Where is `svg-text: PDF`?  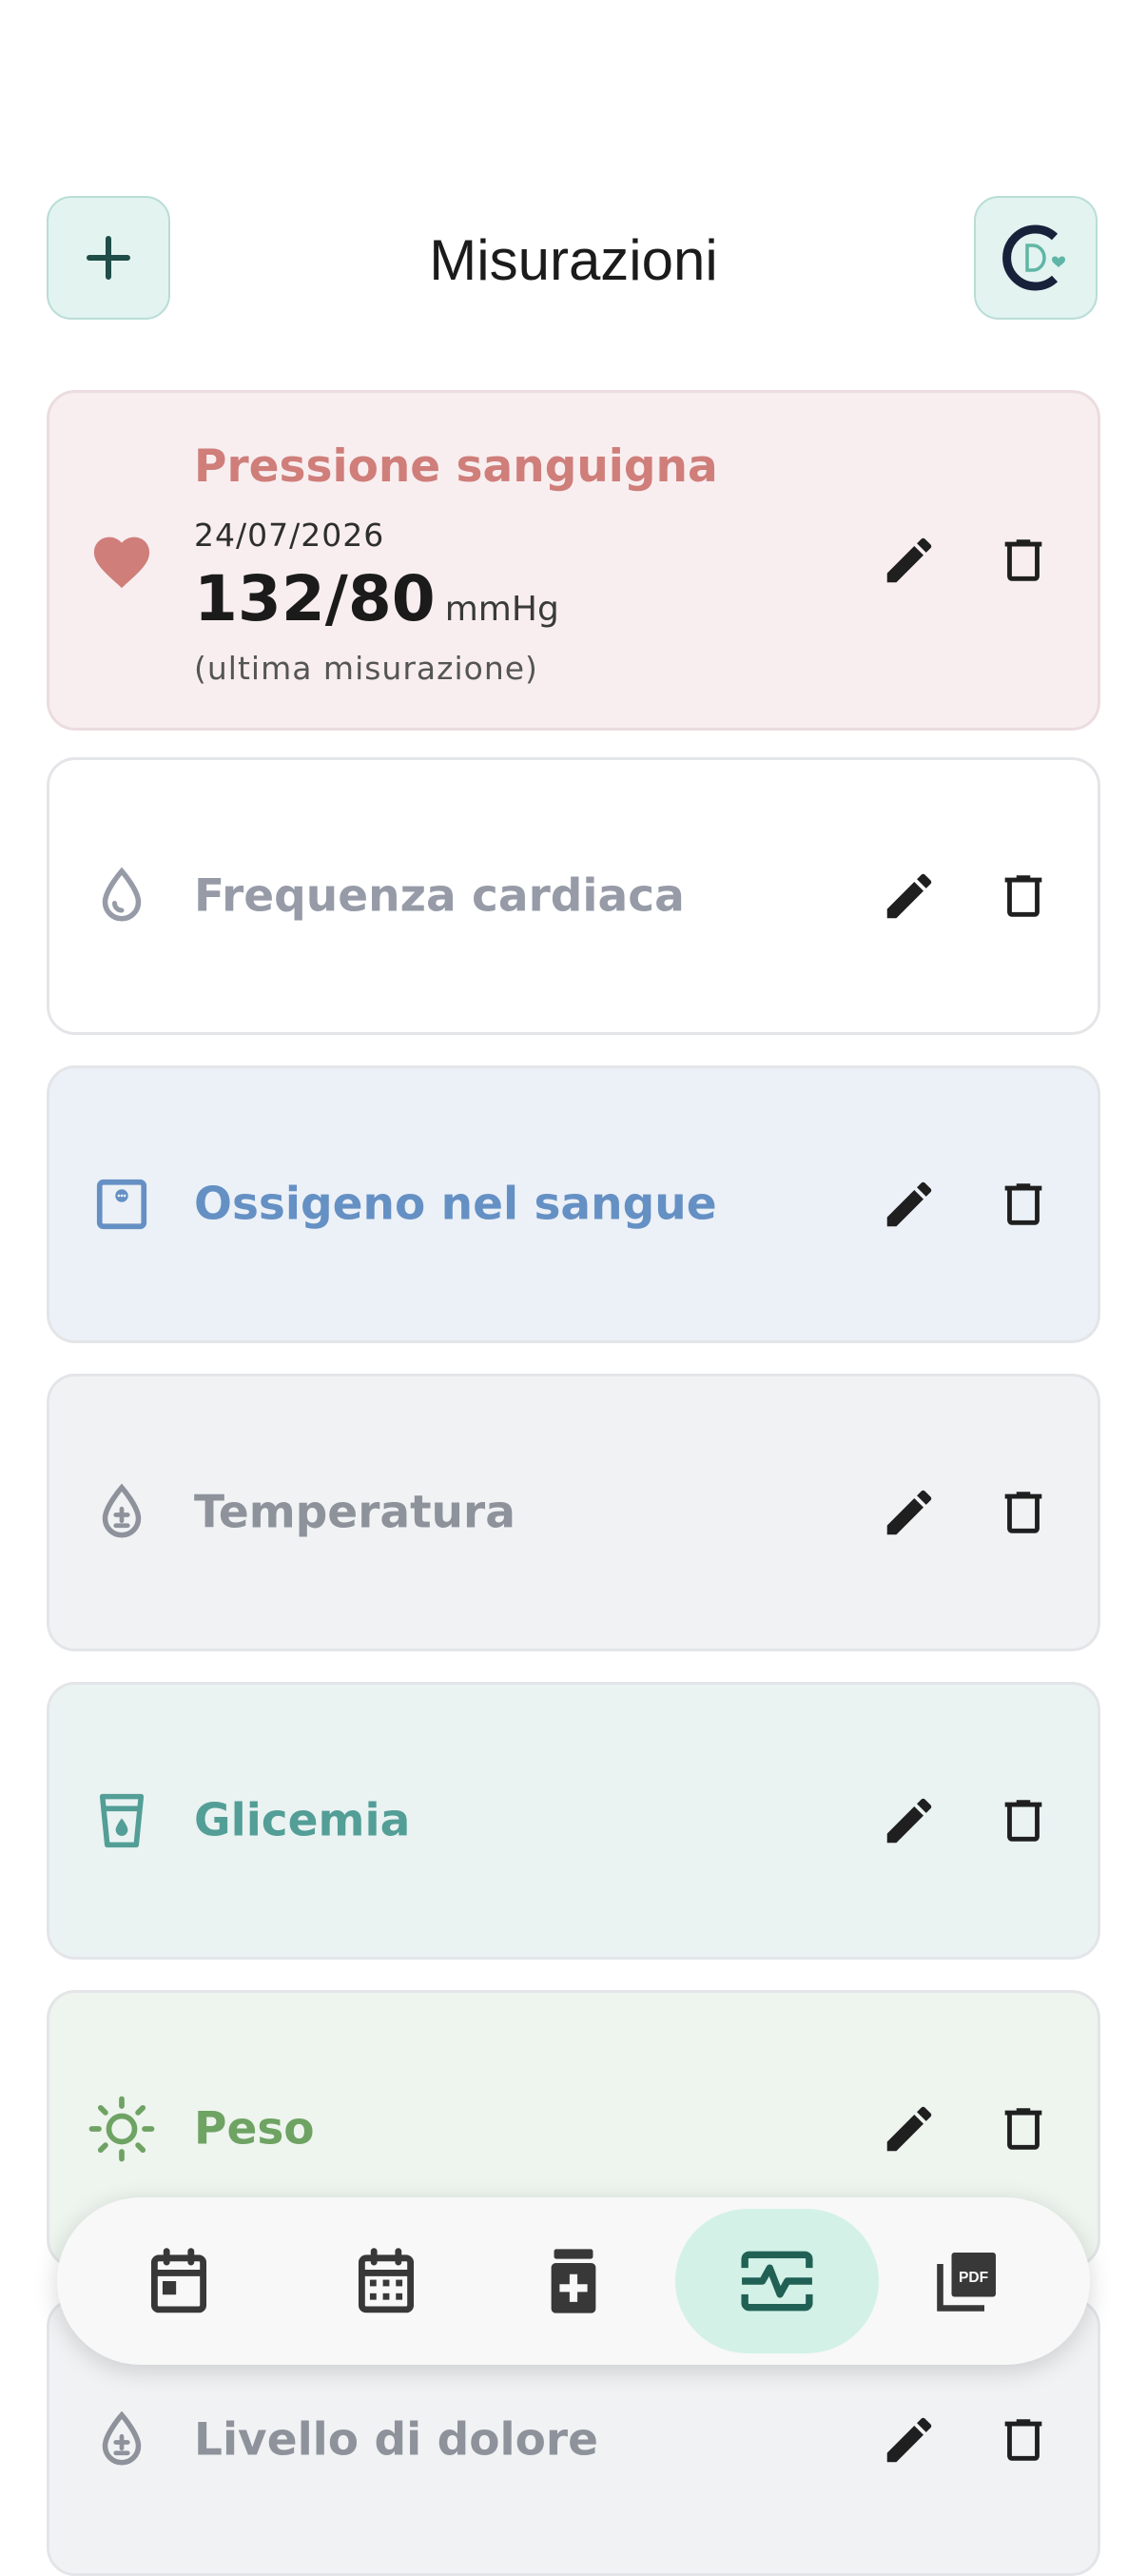 svg-text: PDF is located at coordinates (973, 2278).